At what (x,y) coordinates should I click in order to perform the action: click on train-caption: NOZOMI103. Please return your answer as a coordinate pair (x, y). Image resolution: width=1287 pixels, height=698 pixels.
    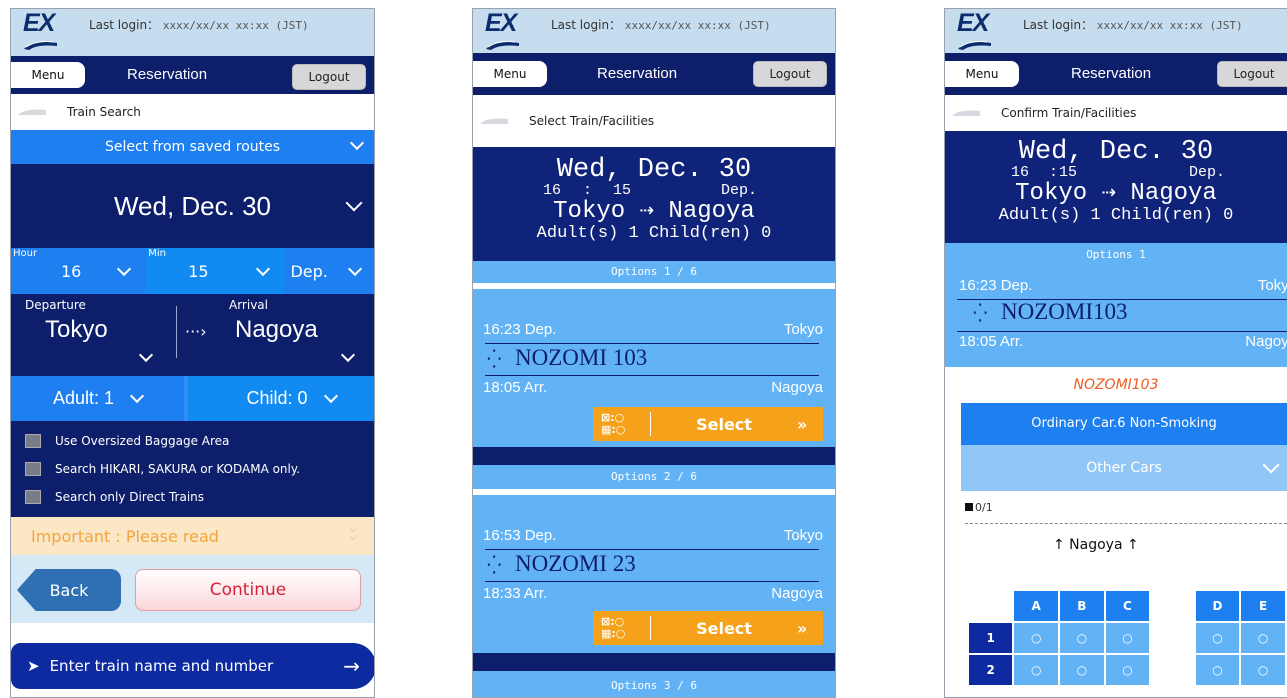
    Looking at the image, I should click on (1116, 385).